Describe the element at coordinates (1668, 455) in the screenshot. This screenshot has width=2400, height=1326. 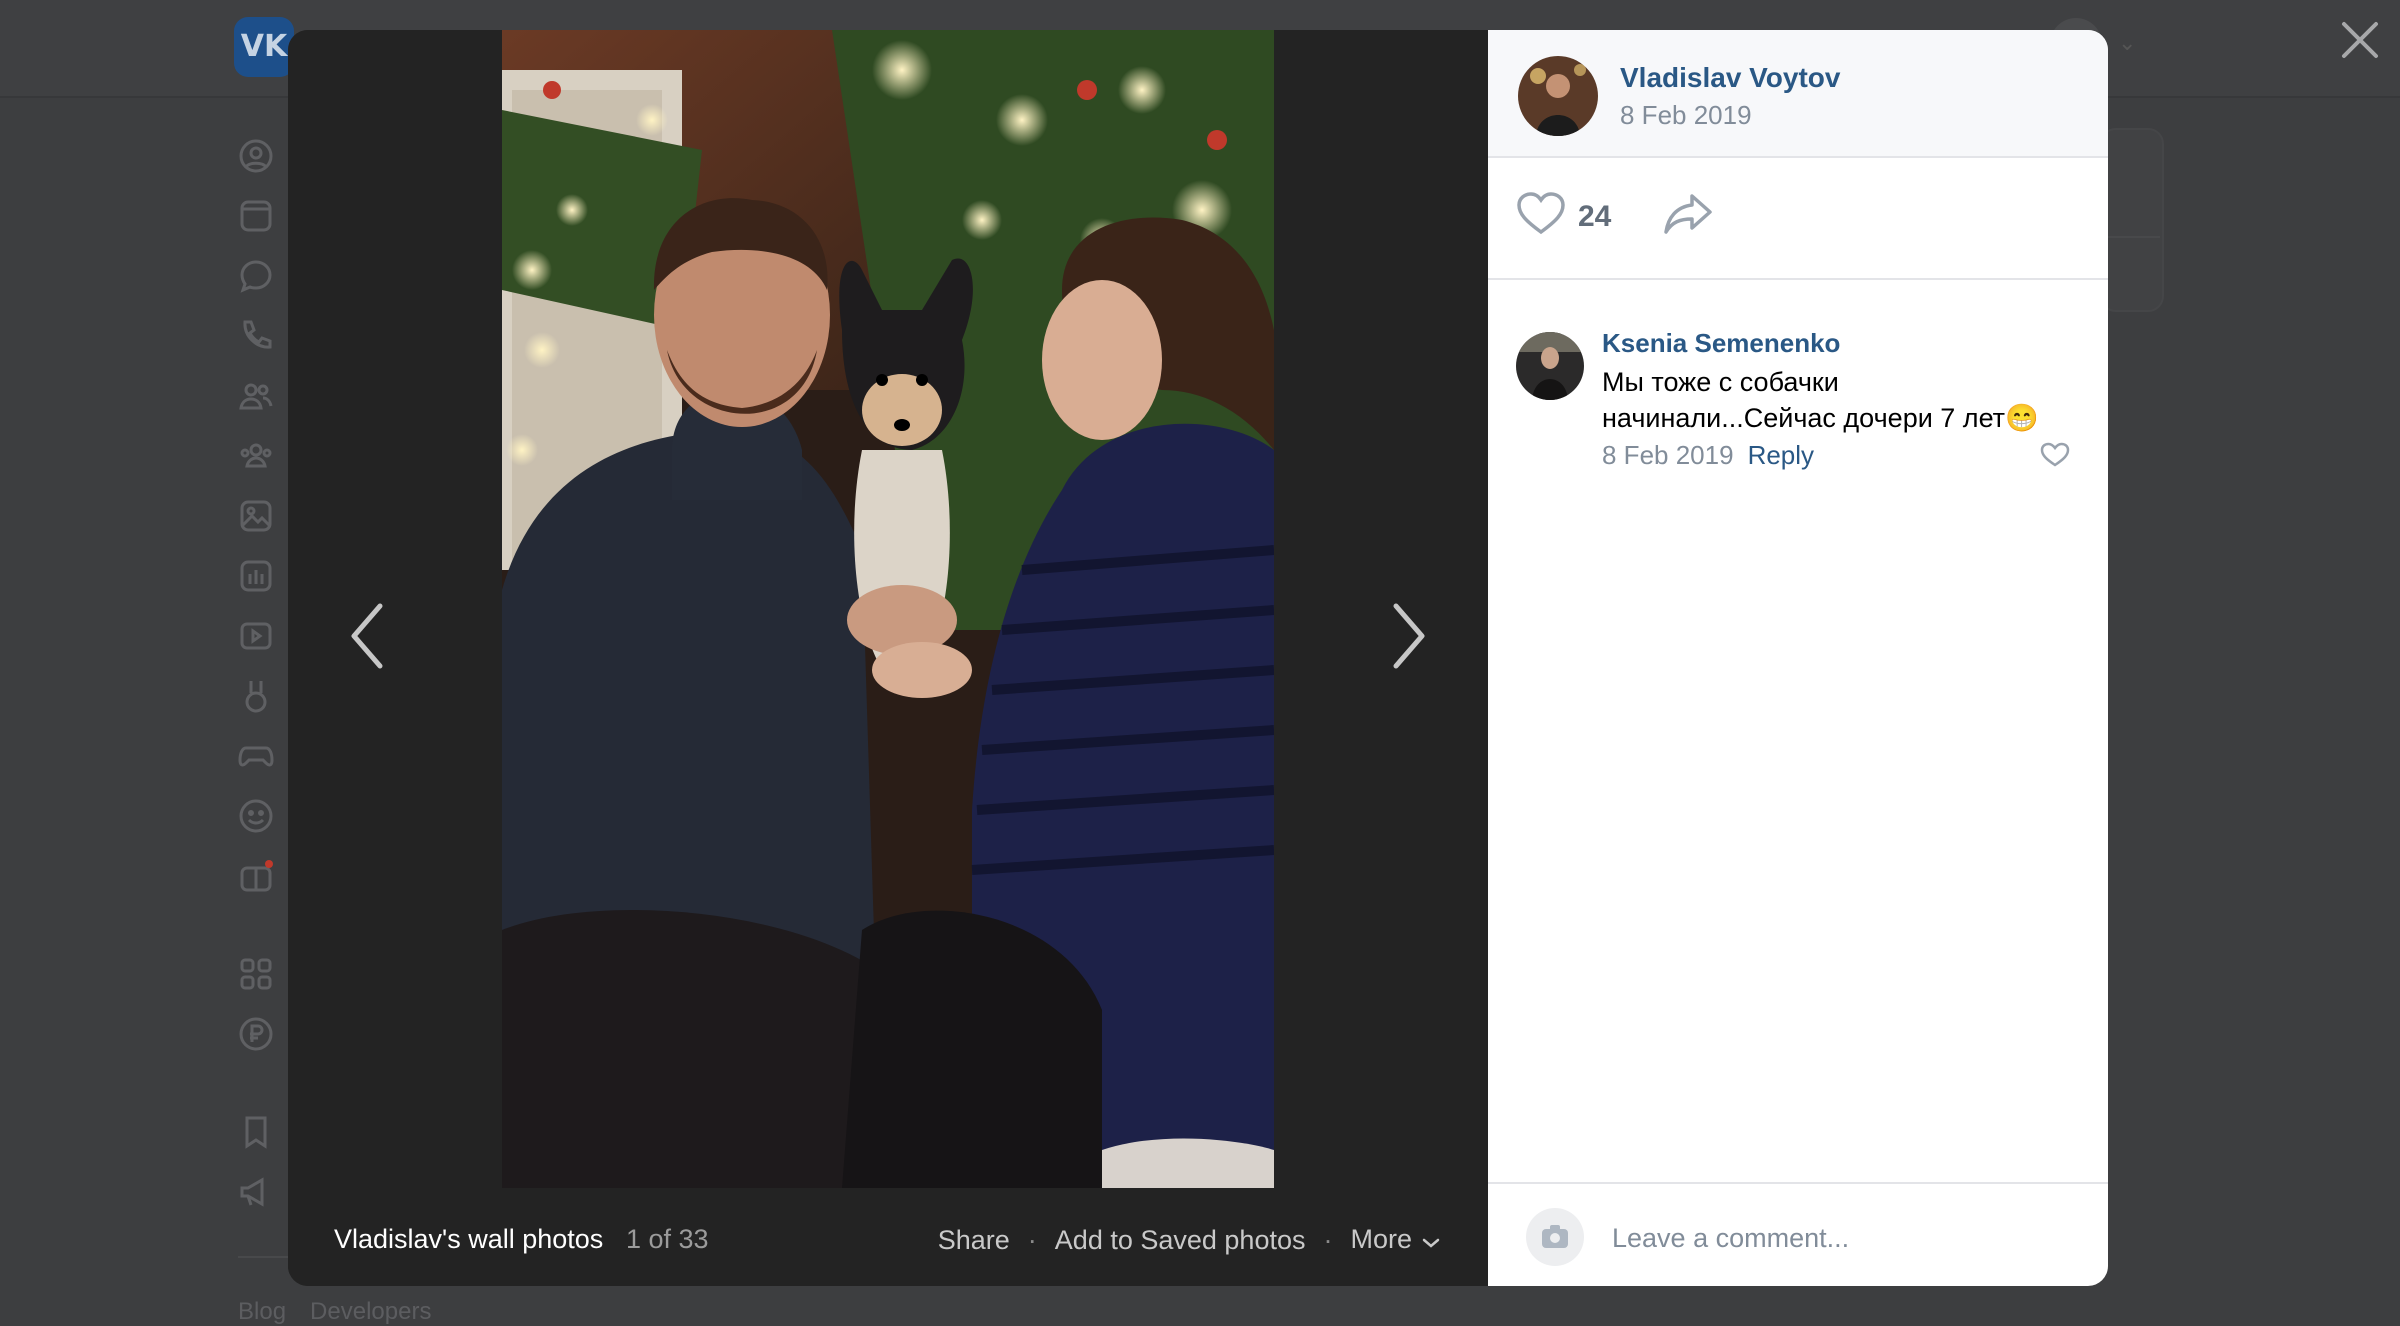
I see `comment-date: 8 Feb 2019` at that location.